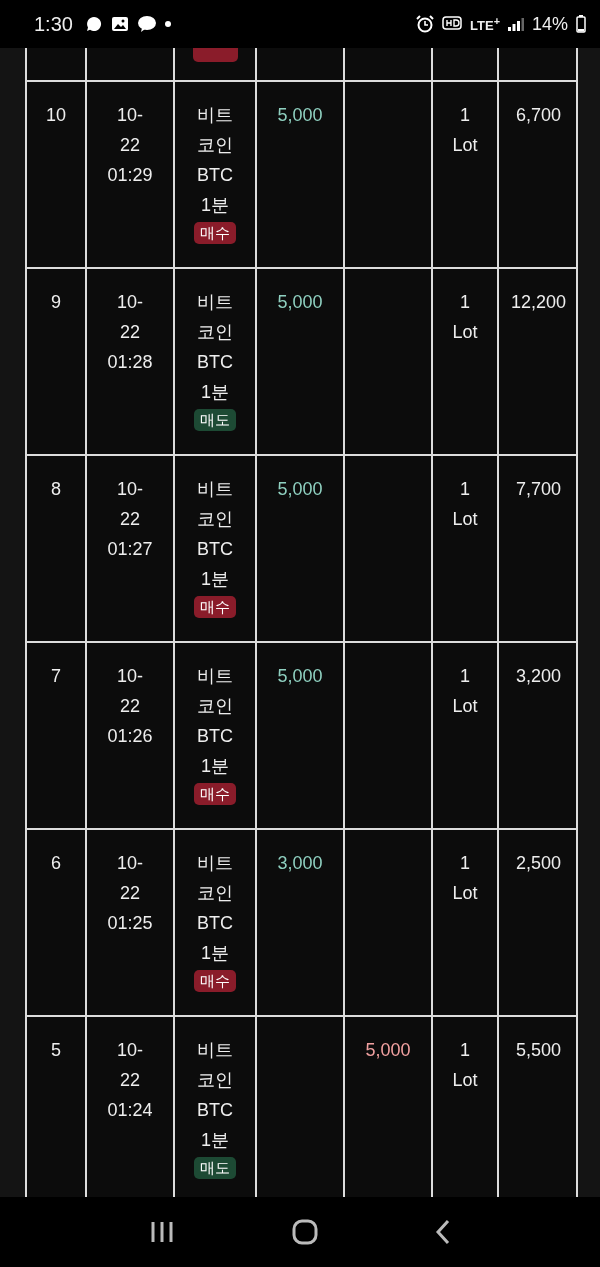  What do you see at coordinates (538, 676) in the screenshot?
I see `result-amount: 3,200` at bounding box center [538, 676].